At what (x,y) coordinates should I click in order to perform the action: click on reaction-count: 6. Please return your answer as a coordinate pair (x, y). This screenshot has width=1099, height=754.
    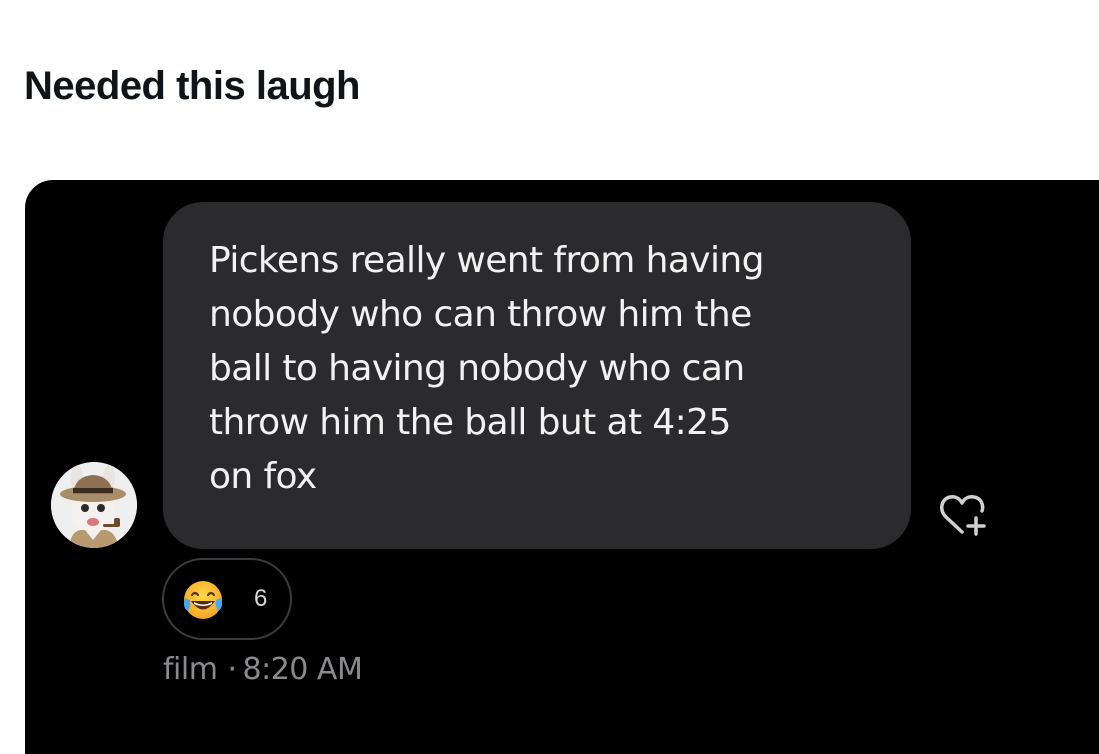
    Looking at the image, I should click on (261, 598).